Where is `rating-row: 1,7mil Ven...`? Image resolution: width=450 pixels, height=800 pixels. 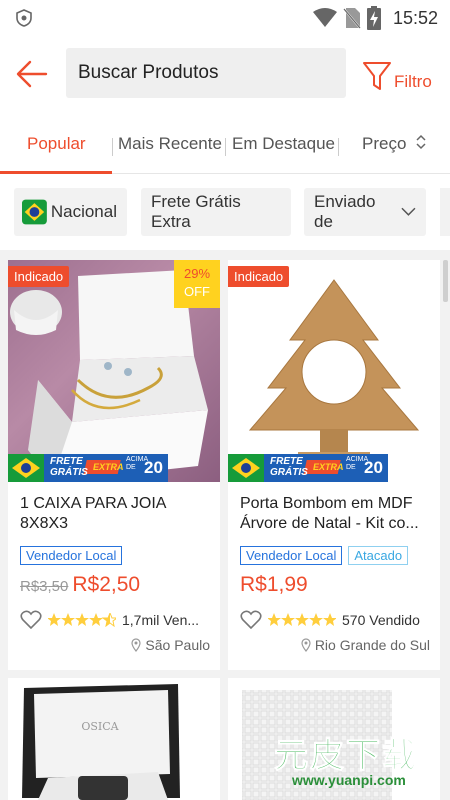 rating-row: 1,7mil Ven... is located at coordinates (114, 616).